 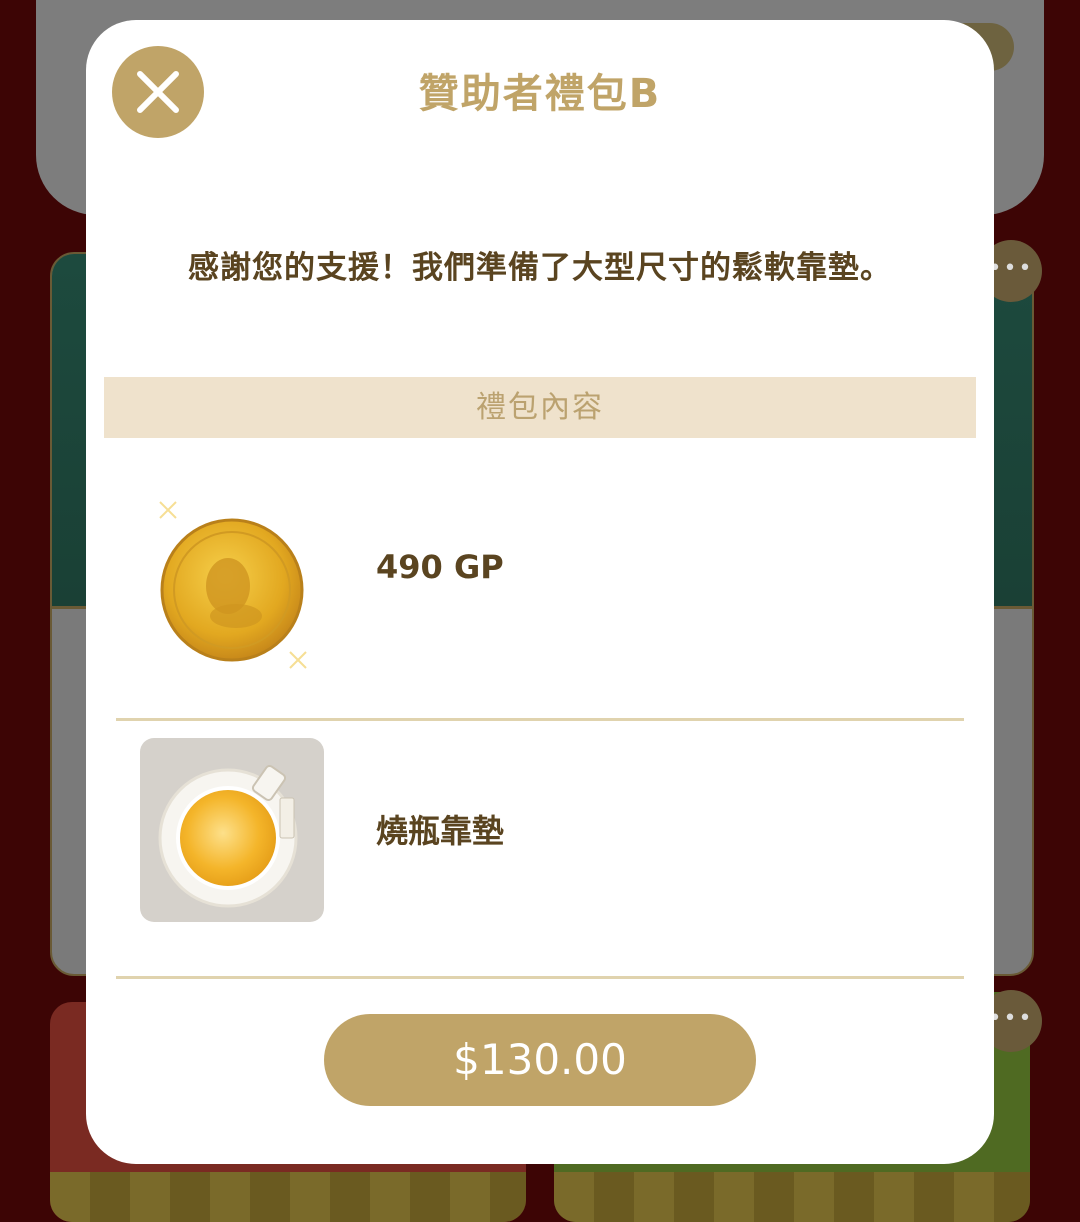 What do you see at coordinates (440, 567) in the screenshot?
I see `bundle-item-label: 490 GP` at bounding box center [440, 567].